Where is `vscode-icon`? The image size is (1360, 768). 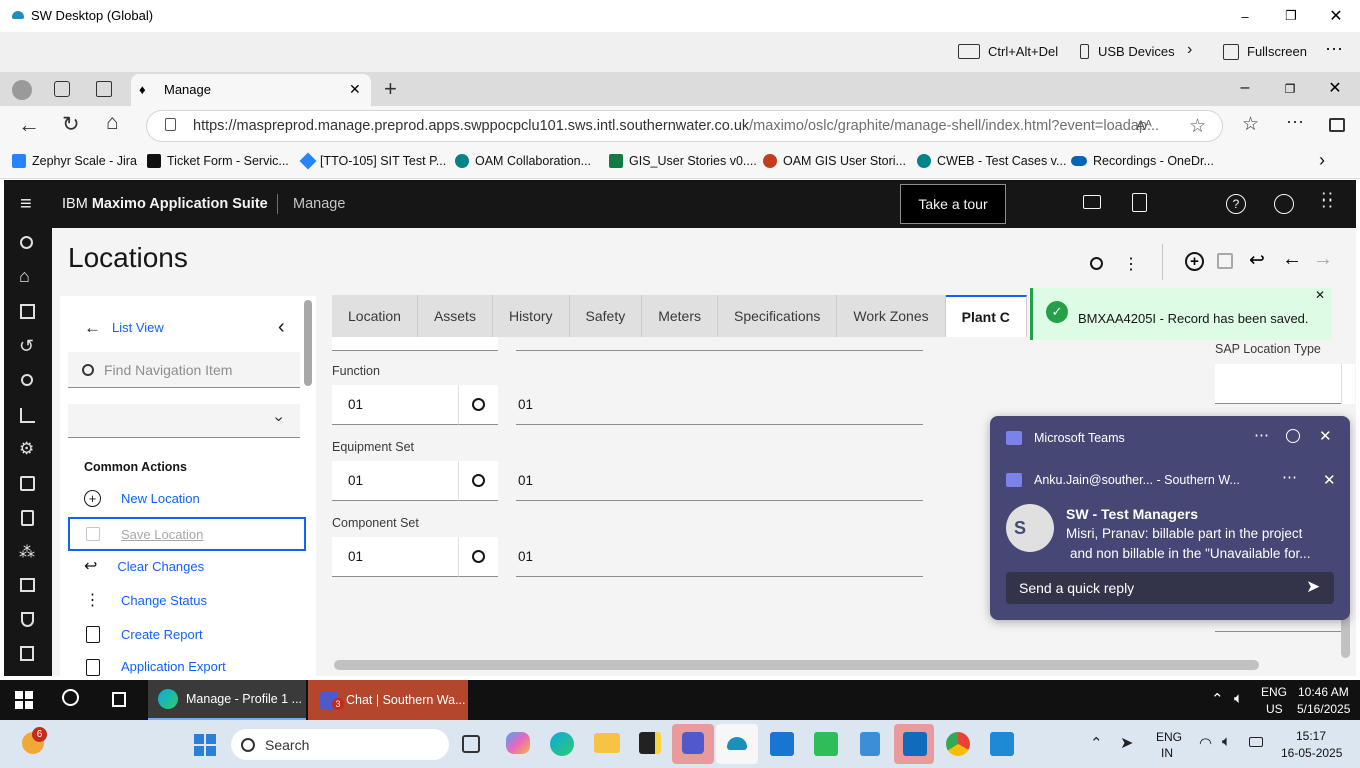
vscode-icon is located at coordinates (1002, 744).